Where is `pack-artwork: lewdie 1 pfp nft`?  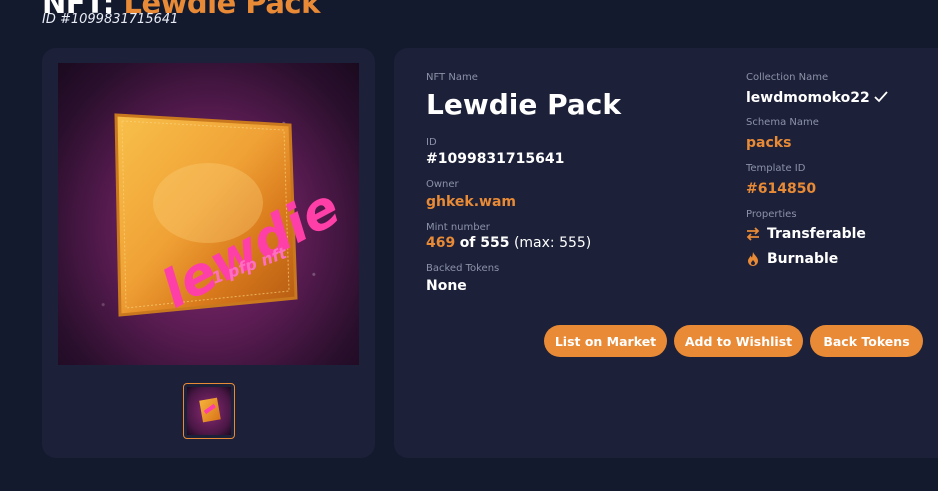
pack-artwork: lewdie 1 pfp nft is located at coordinates (232, 216).